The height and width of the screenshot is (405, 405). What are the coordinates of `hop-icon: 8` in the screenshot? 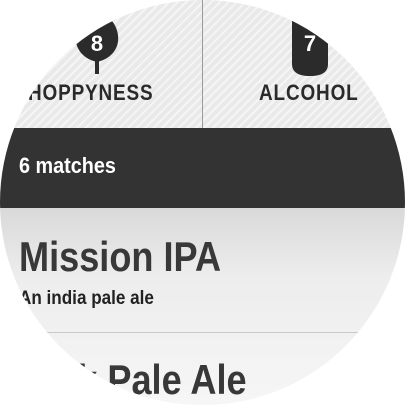 It's located at (97, 40).